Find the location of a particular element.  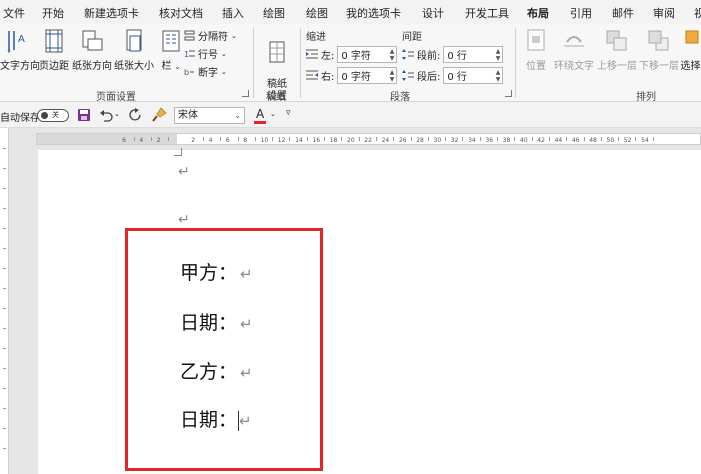

line-text: 甲方： is located at coordinates (209, 273).